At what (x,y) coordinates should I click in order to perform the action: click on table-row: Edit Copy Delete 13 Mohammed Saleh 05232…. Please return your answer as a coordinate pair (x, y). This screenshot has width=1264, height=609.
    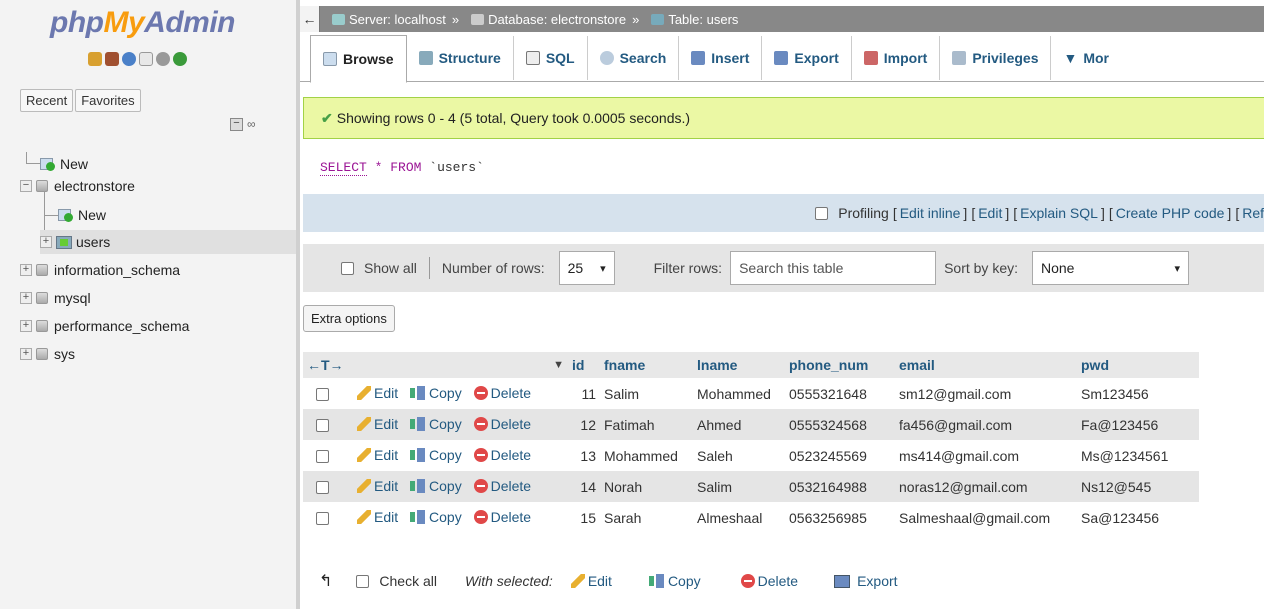
    Looking at the image, I should click on (751, 455).